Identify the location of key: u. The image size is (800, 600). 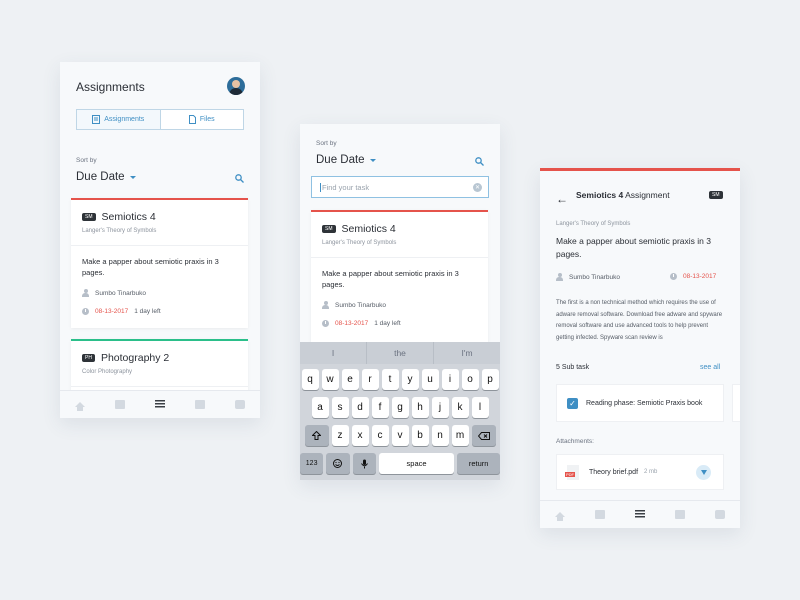
(430, 379).